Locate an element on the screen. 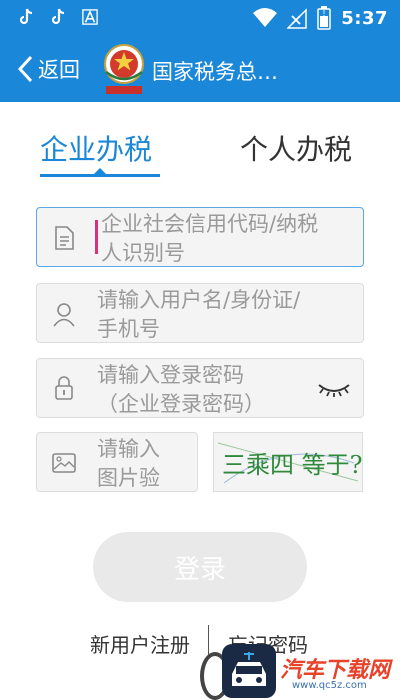 Image resolution: width=400 pixels, height=700 pixels. captcha-image: 三乘四 等于? is located at coordinates (288, 462).